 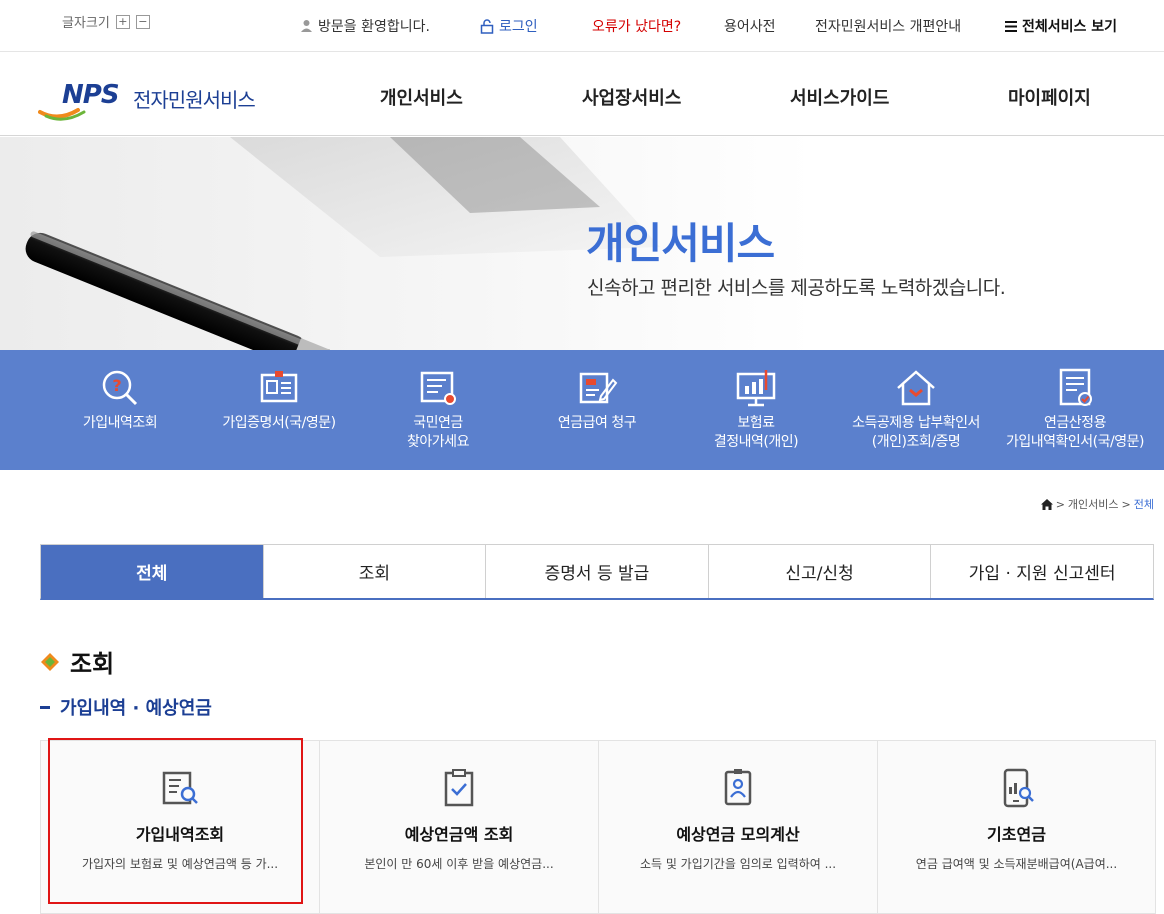 What do you see at coordinates (1041, 571) in the screenshot?
I see `tab-enrollment-support-center: 가입 · 지원 신고센터` at bounding box center [1041, 571].